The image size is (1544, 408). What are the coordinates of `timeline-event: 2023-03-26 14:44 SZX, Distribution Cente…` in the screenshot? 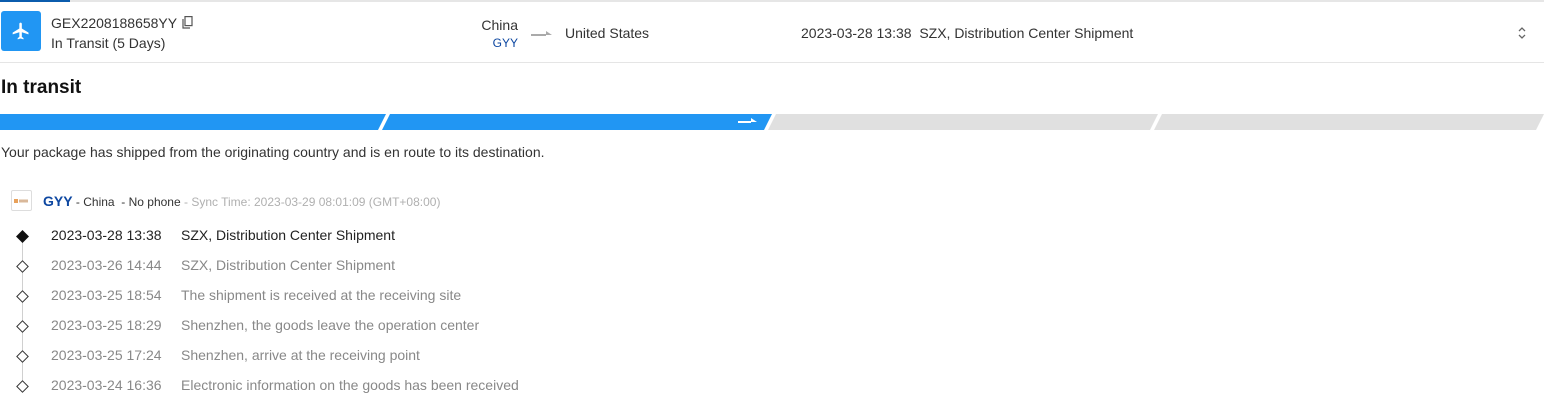 It's located at (450, 270).